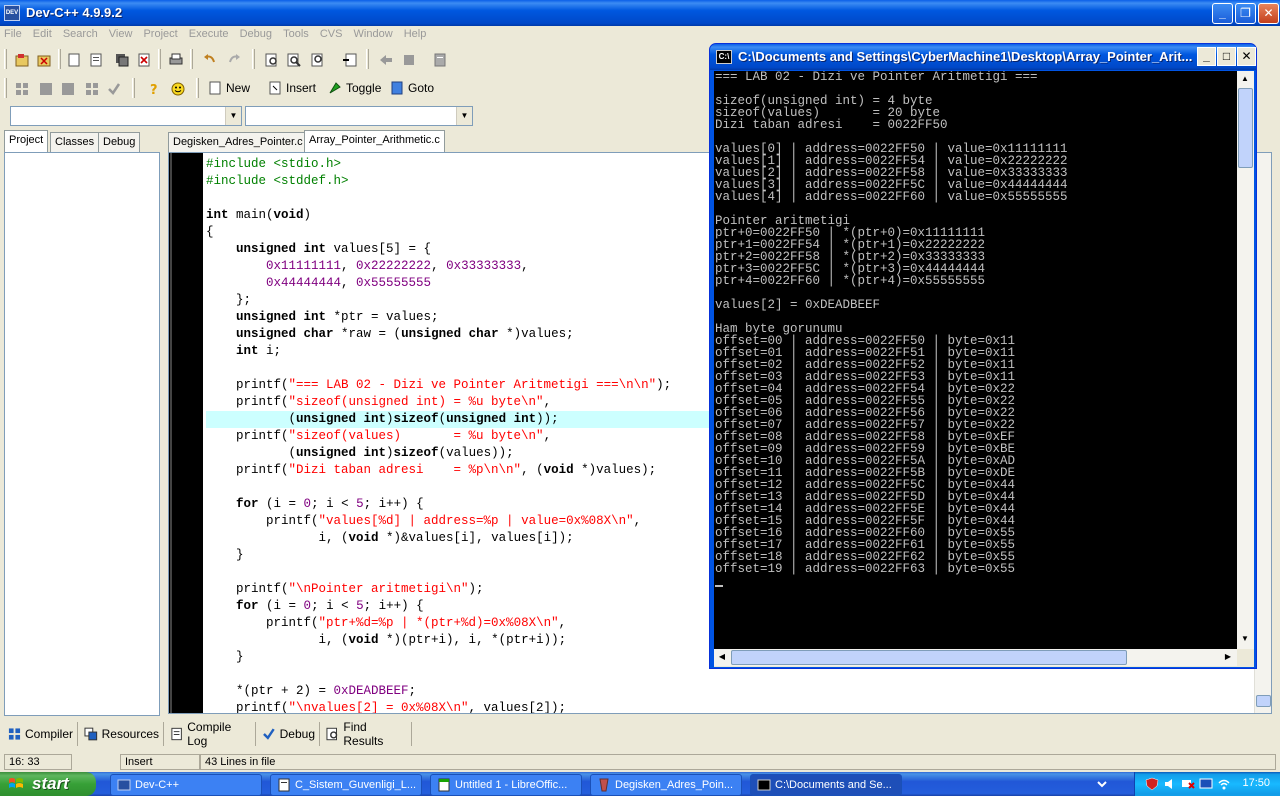  Describe the element at coordinates (186, 785) in the screenshot. I see `task-devcpp: Dev-C++` at that location.